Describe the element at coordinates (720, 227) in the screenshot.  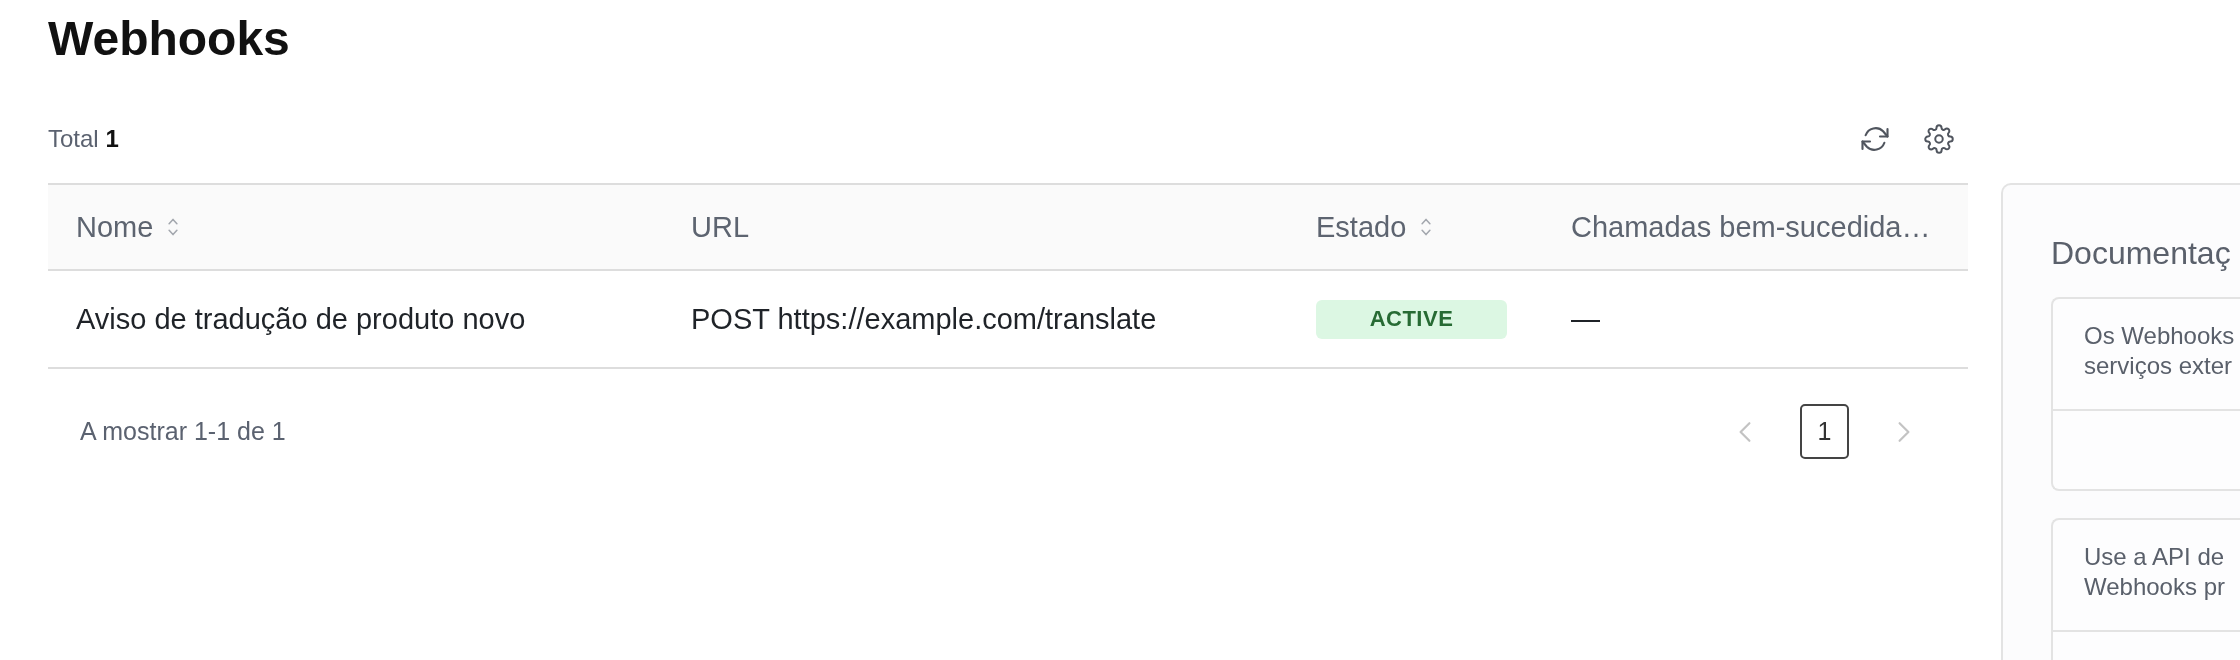
I see `column-header: URL` at that location.